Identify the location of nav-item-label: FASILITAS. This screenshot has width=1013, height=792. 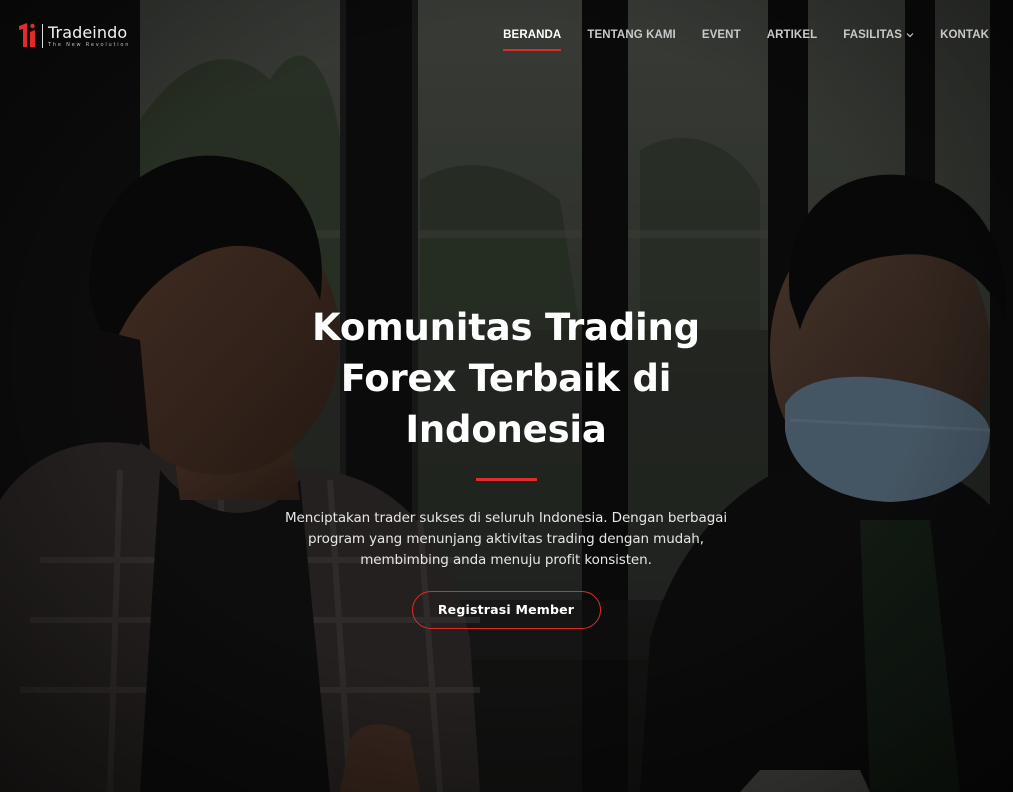
(873, 35).